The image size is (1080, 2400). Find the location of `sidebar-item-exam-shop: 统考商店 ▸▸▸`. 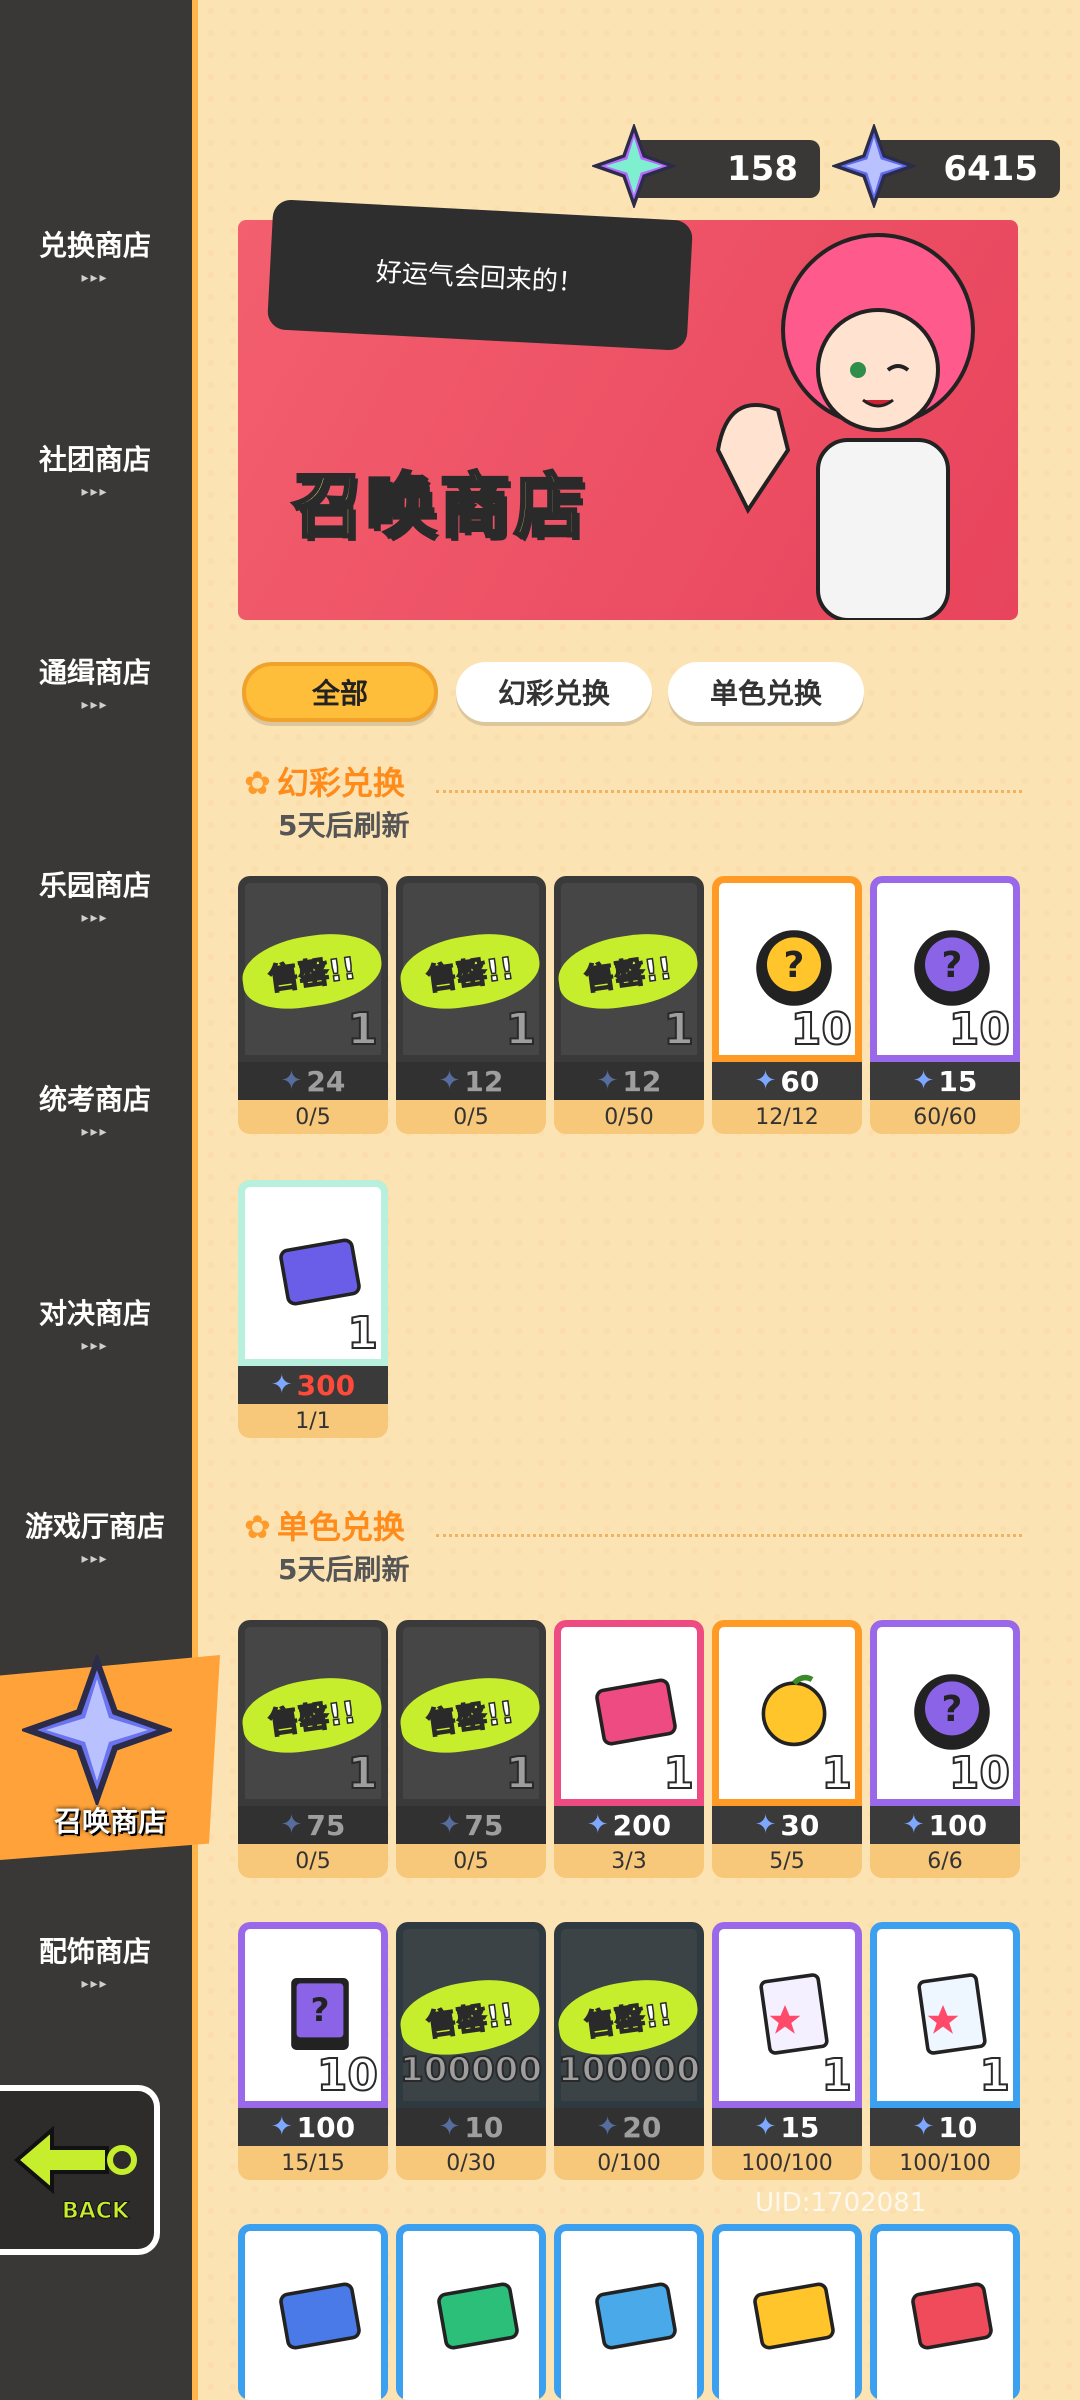

sidebar-item-exam-shop: 统考商店 ▸▸▸ is located at coordinates (95, 1109).